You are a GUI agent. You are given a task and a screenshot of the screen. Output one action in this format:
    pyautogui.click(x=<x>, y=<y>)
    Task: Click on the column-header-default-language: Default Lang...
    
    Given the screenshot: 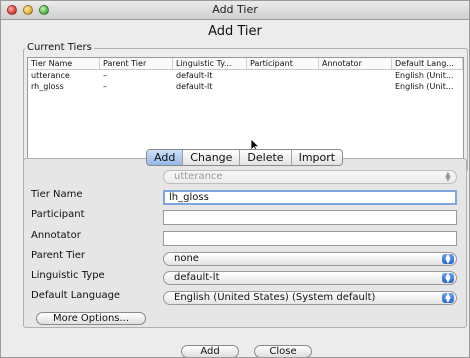 What is the action you would take?
    pyautogui.click(x=427, y=63)
    